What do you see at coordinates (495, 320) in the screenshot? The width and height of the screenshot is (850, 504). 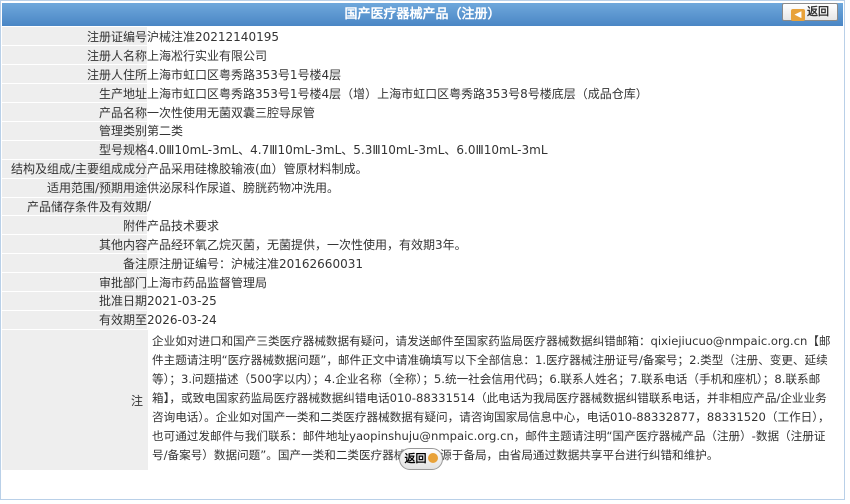 I see `field-value: 2026-03-24` at bounding box center [495, 320].